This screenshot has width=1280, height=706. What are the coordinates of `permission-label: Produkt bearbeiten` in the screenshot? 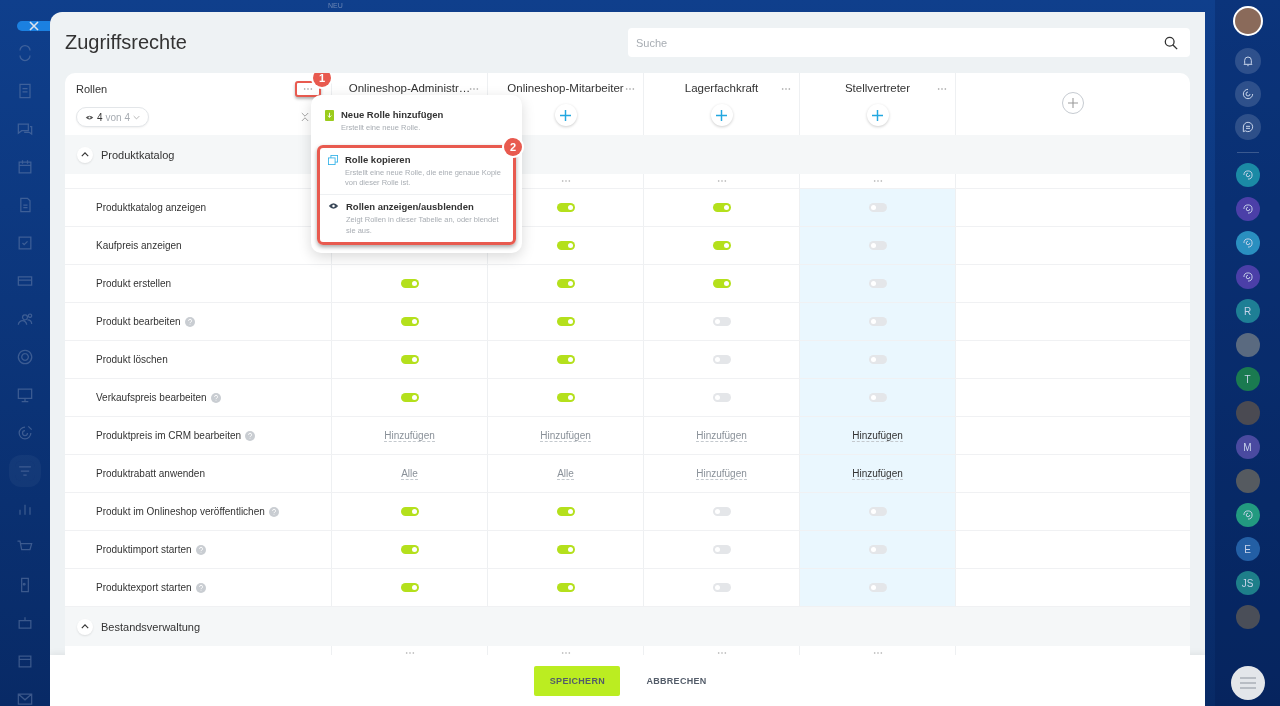 It's located at (138, 321).